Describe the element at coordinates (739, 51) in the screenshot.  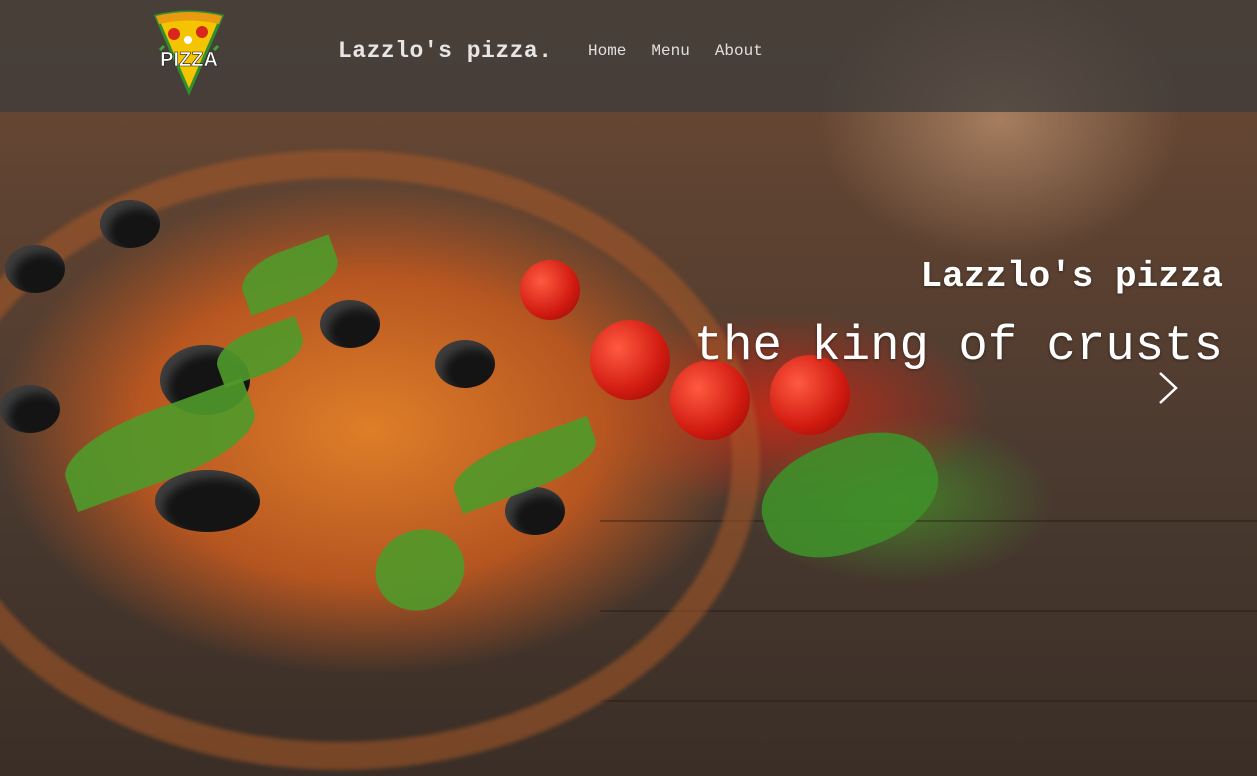
I see `nav-link-about: About` at that location.